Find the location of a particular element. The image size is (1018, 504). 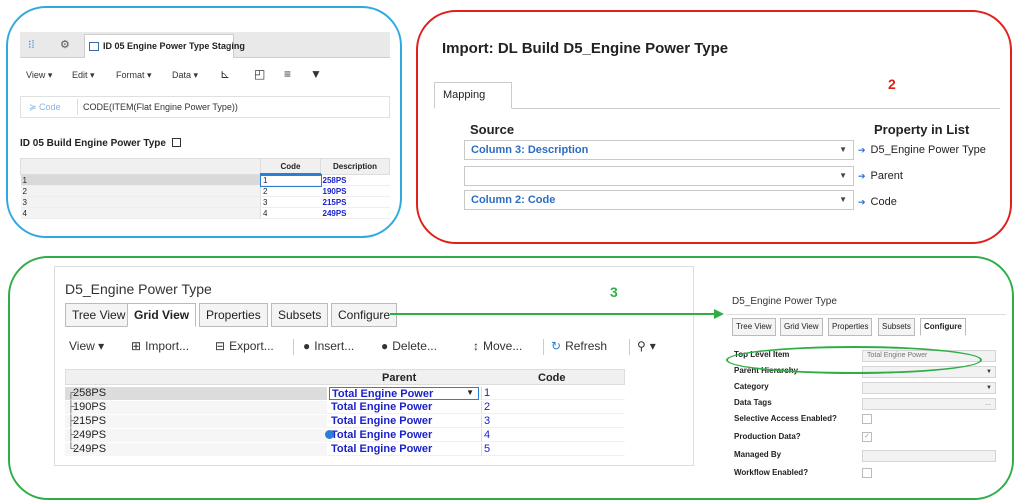

cell-name: 190PS is located at coordinates (90, 407).